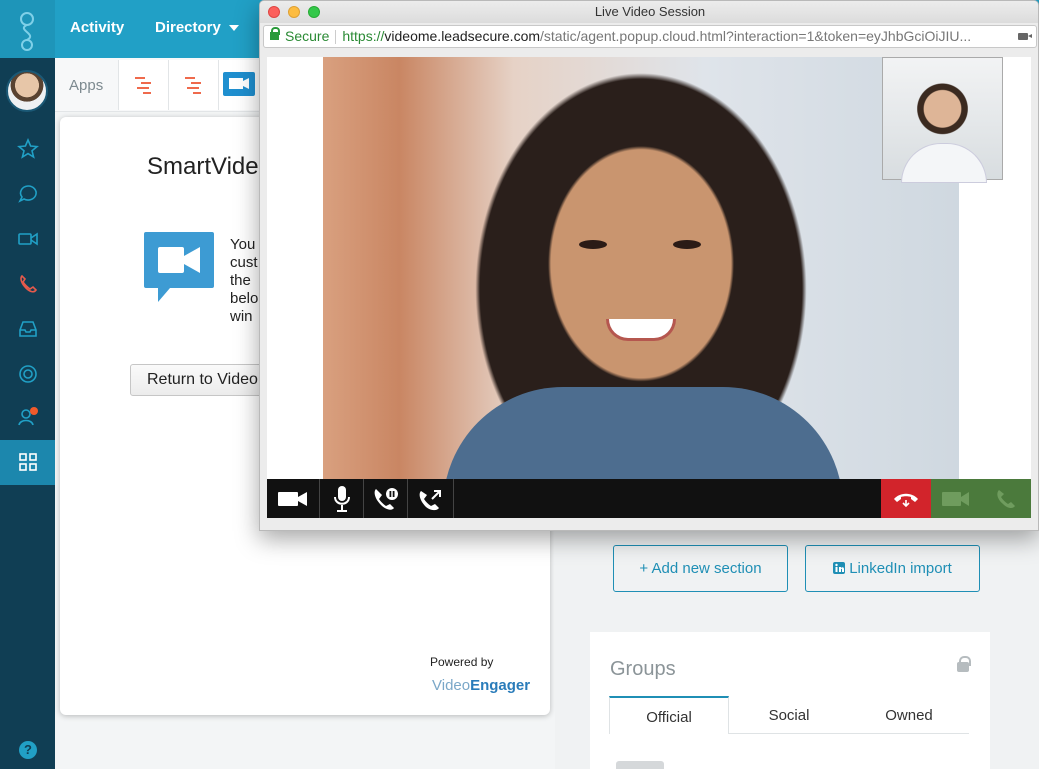 The height and width of the screenshot is (769, 1039). I want to click on call-hold-icon, so click(386, 498).